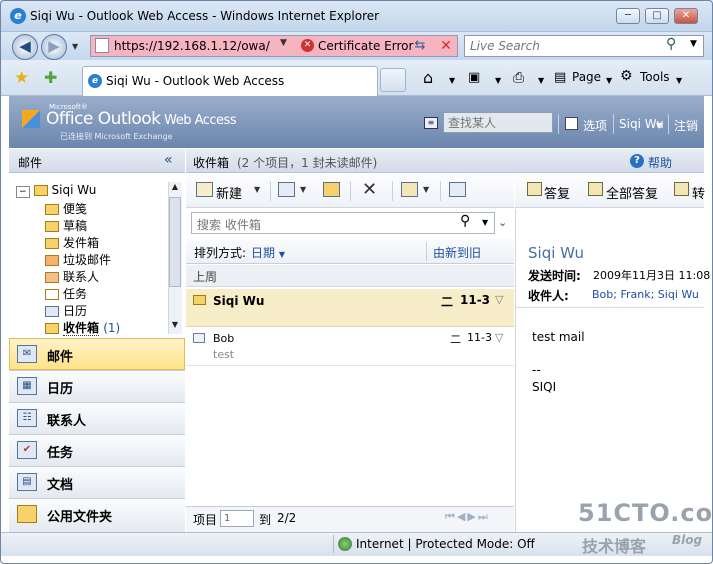  I want to click on folder-outbox: 发件箱, so click(72, 242).